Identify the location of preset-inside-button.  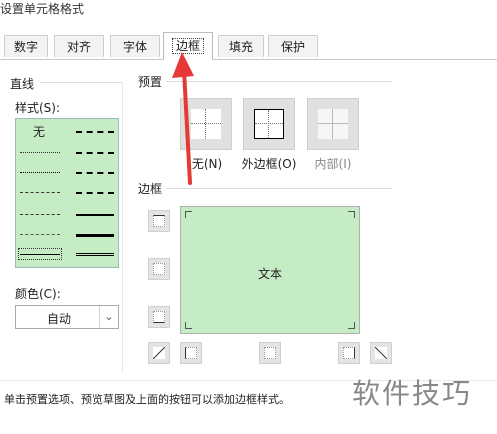
(333, 124).